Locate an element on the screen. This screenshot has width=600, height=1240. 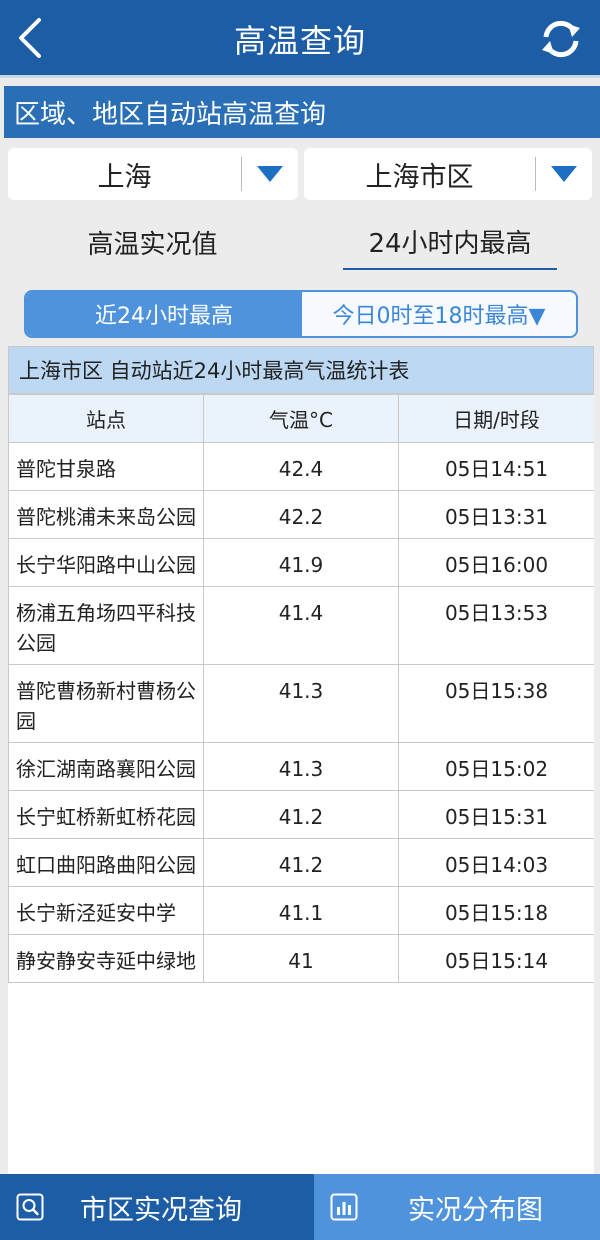
observation-time: 05日16:00 is located at coordinates (496, 562).